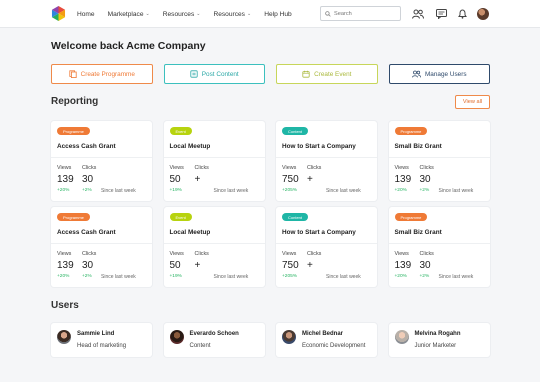  Describe the element at coordinates (102, 74) in the screenshot. I see `create-programme-button: Create Programme` at that location.